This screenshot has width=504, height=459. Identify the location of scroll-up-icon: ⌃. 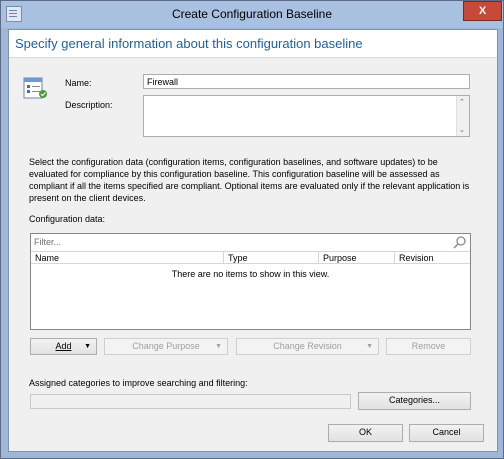
(462, 102).